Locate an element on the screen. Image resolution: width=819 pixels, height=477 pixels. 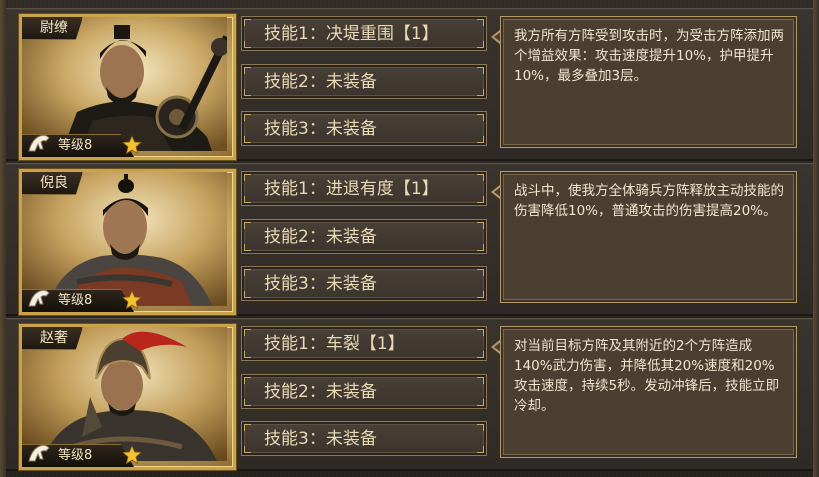
skill-slot-label: 技能1：决堤重围【1】 is located at coordinates (351, 34).